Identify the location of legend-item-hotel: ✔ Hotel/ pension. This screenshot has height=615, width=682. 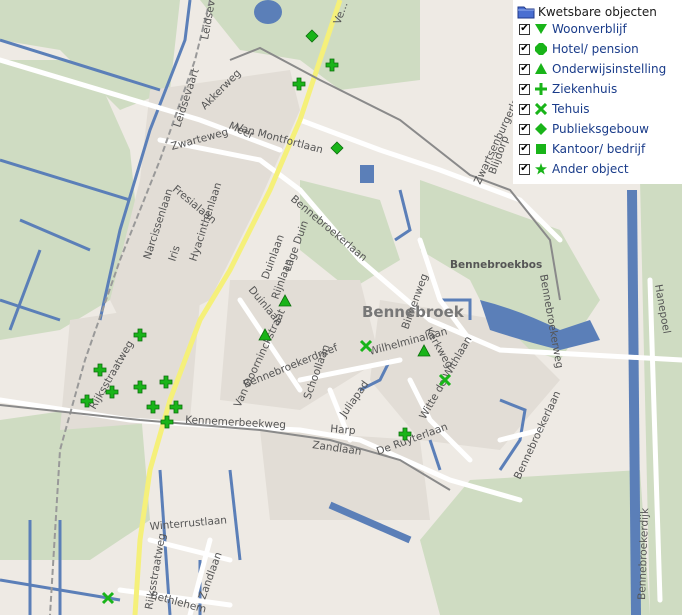
(579, 49).